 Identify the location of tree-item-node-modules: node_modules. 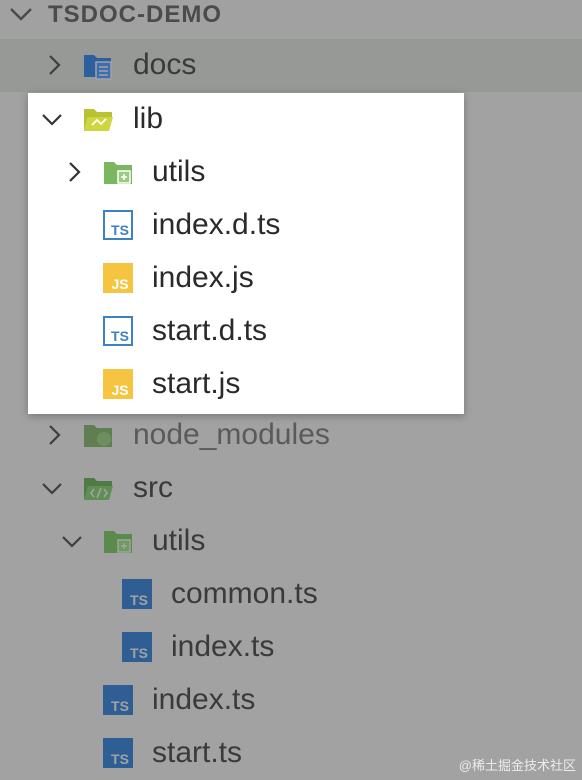
(291, 435).